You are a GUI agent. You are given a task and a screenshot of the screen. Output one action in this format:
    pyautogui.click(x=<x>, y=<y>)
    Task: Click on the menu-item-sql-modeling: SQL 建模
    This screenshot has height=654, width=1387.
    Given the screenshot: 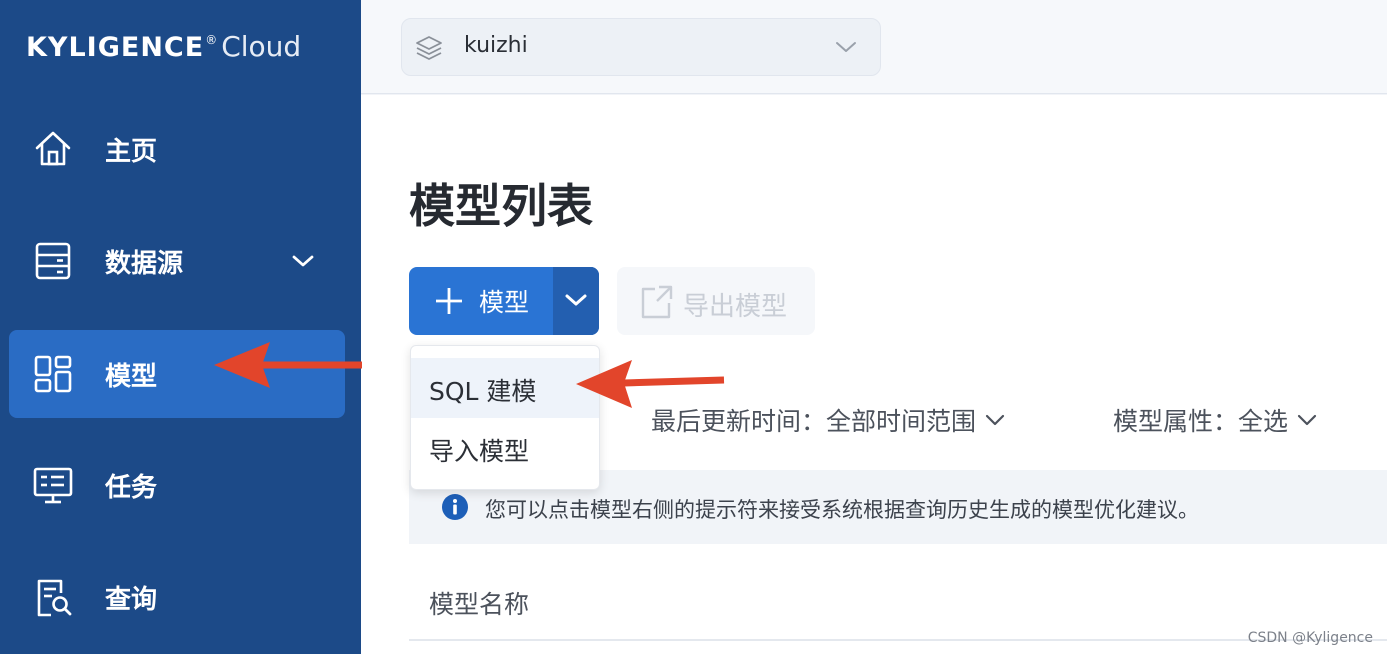 What is the action you would take?
    pyautogui.click(x=505, y=388)
    